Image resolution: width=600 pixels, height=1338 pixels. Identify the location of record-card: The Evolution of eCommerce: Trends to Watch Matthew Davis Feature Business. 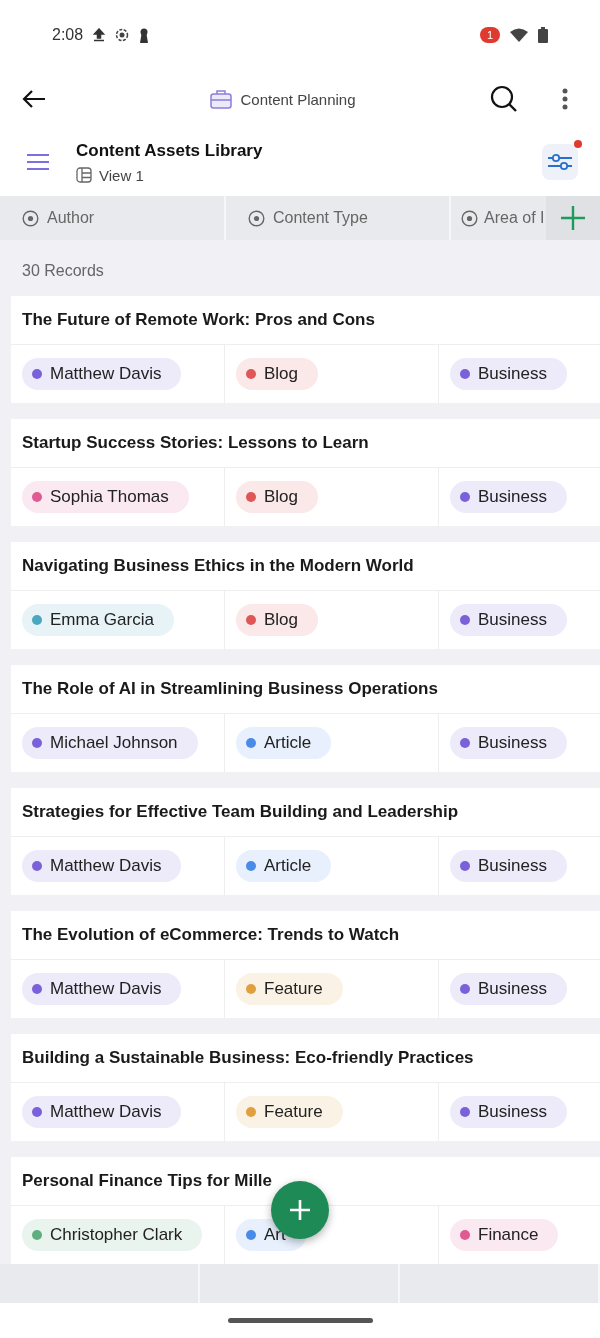
(305, 964).